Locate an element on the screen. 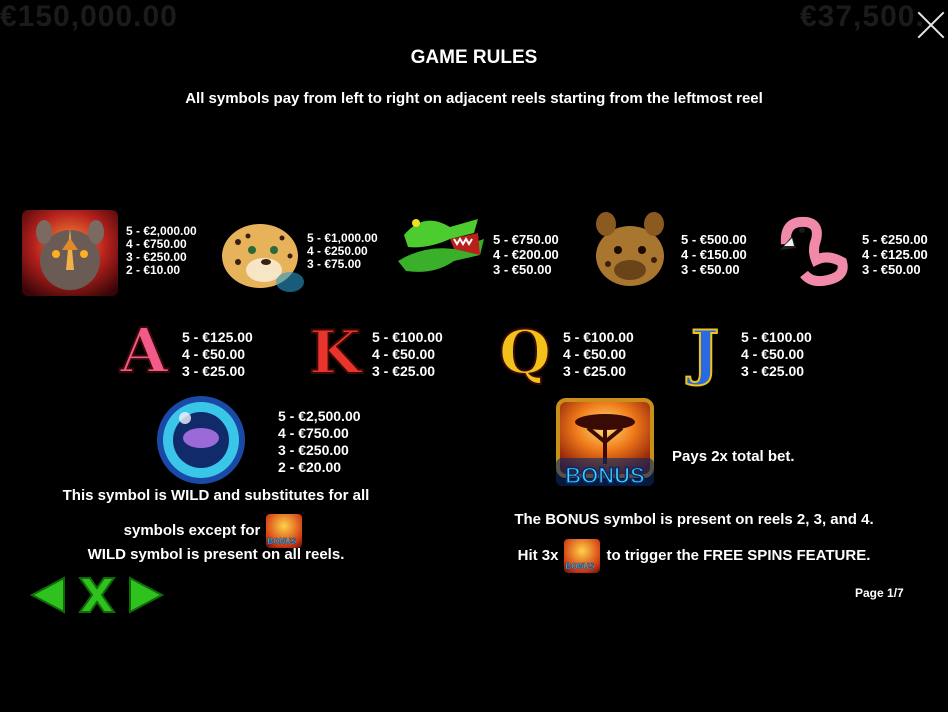  next-page-button is located at coordinates (146, 597).